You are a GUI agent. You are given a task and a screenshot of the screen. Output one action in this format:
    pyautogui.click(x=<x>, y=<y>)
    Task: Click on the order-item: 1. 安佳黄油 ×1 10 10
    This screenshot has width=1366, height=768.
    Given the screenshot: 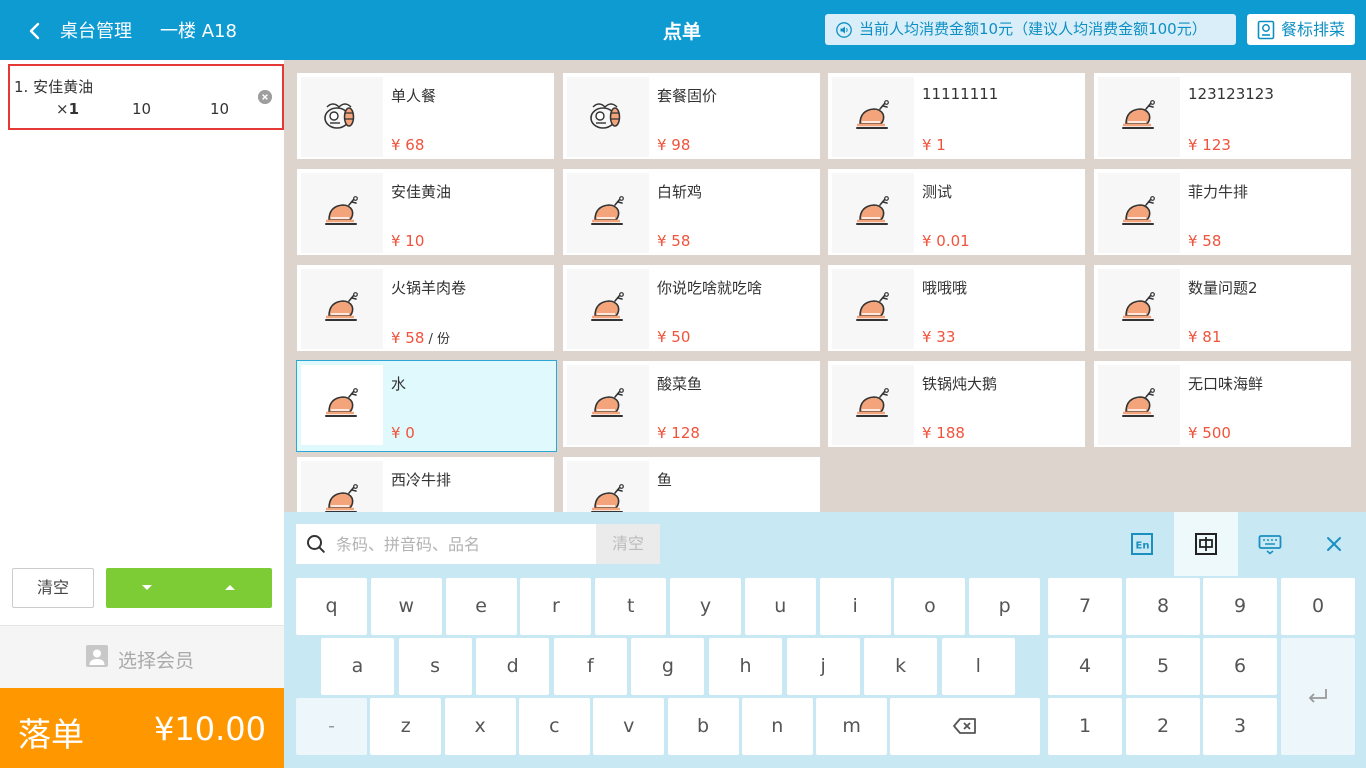 What is the action you would take?
    pyautogui.click(x=146, y=97)
    